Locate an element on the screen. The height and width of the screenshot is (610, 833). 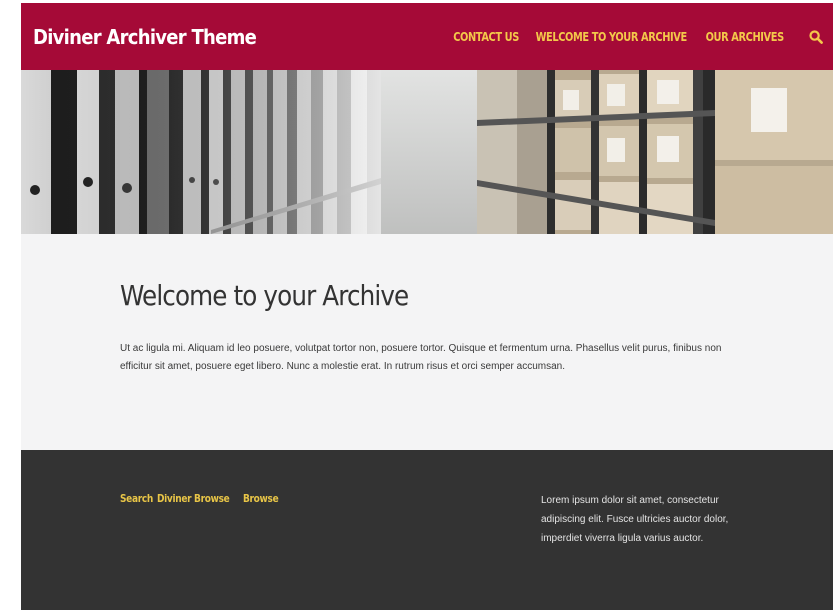
nav-welcome-to-your-archive: WELCOME TO YOUR ARCHIVE is located at coordinates (612, 37).